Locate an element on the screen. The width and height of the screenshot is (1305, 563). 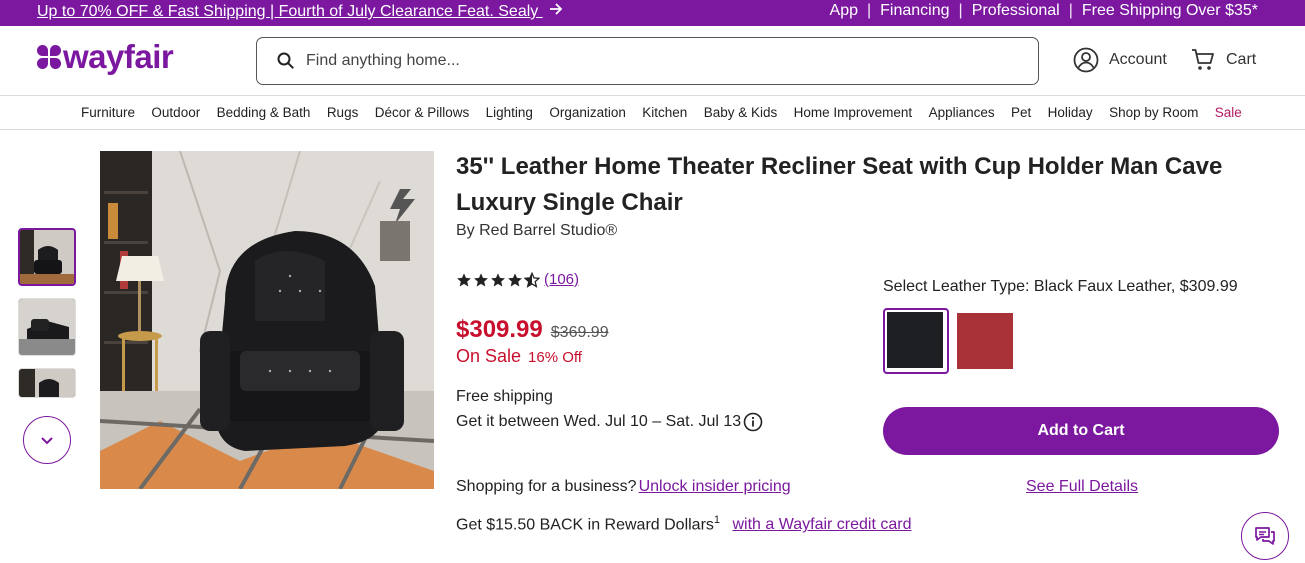
star-rating is located at coordinates (498, 279).